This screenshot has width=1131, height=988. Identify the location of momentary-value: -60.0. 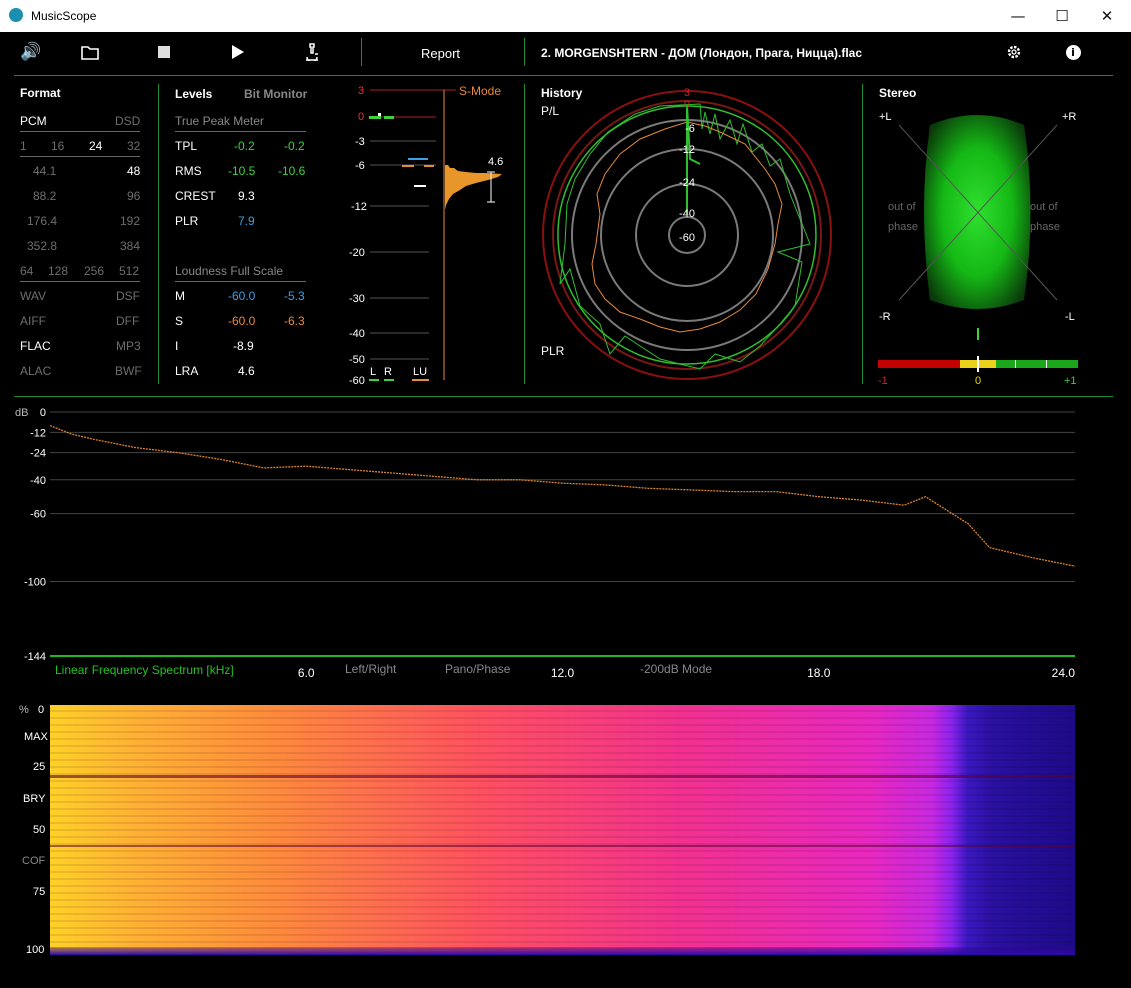
(242, 296).